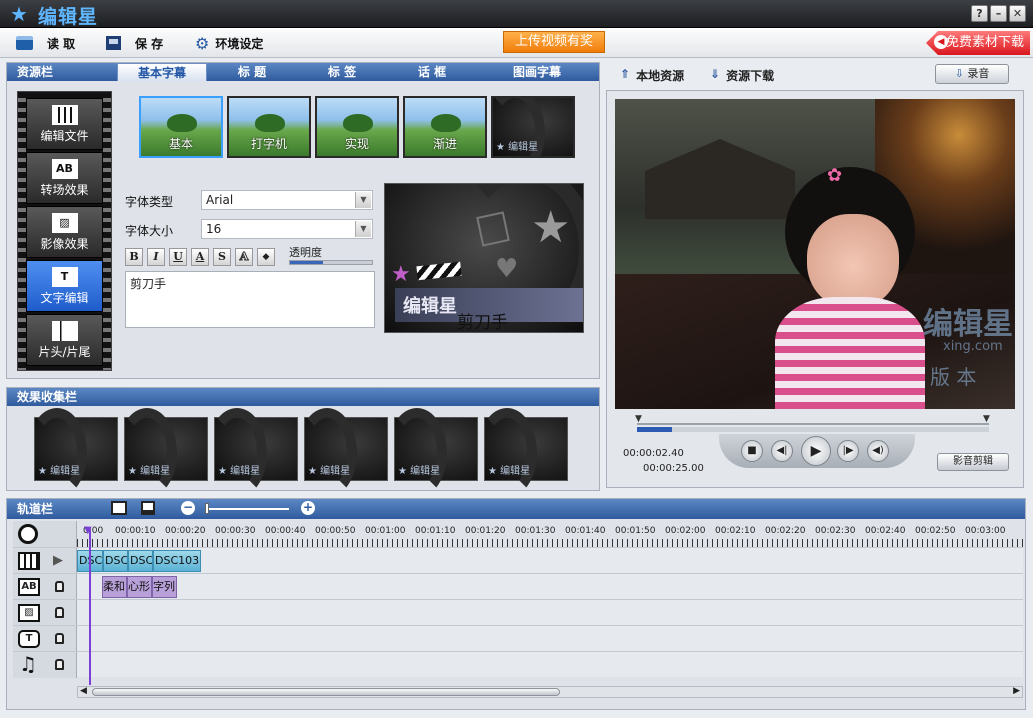  What do you see at coordinates (973, 462) in the screenshot?
I see `media-edit-button: 影音剪辑` at bounding box center [973, 462].